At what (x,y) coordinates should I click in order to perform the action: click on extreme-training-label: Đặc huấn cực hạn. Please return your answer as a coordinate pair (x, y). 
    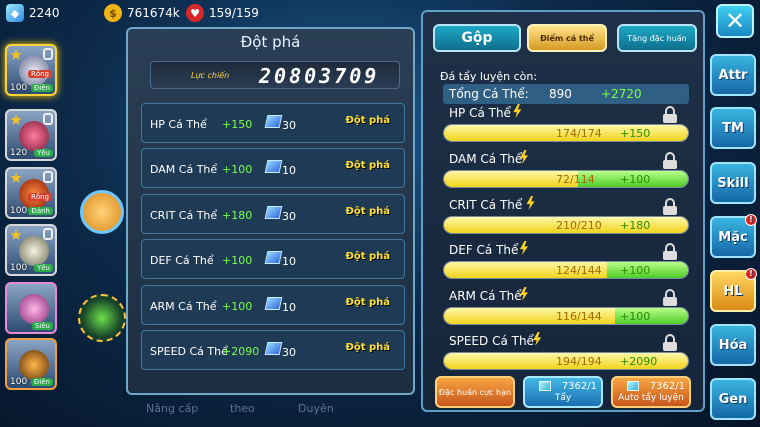
    Looking at the image, I should click on (475, 392).